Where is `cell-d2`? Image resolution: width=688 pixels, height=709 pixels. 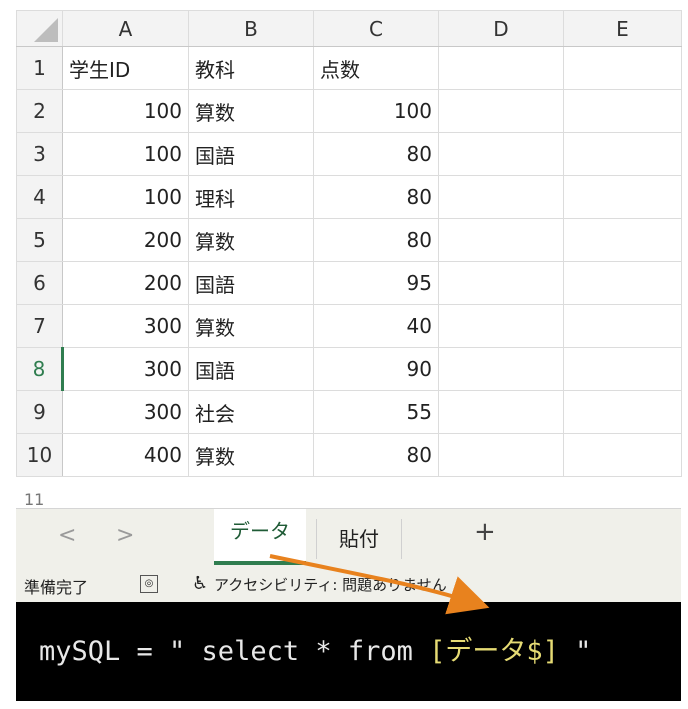
cell-d2 is located at coordinates (501, 111).